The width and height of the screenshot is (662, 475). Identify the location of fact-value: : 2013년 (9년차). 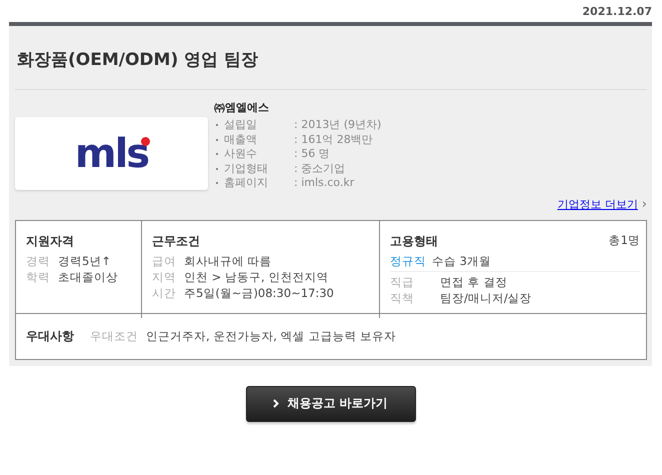
(338, 125).